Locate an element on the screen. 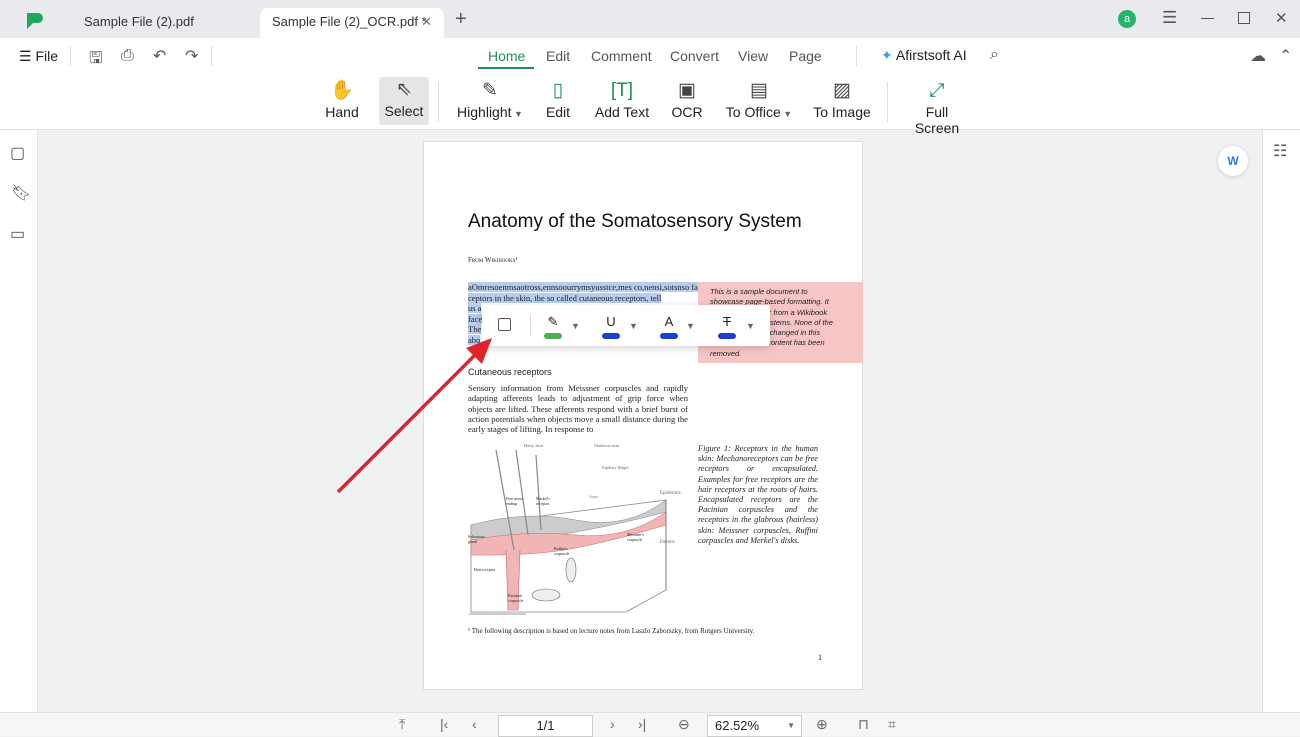 The width and height of the screenshot is (1300, 737). undo-icon: ↶ is located at coordinates (159, 56).